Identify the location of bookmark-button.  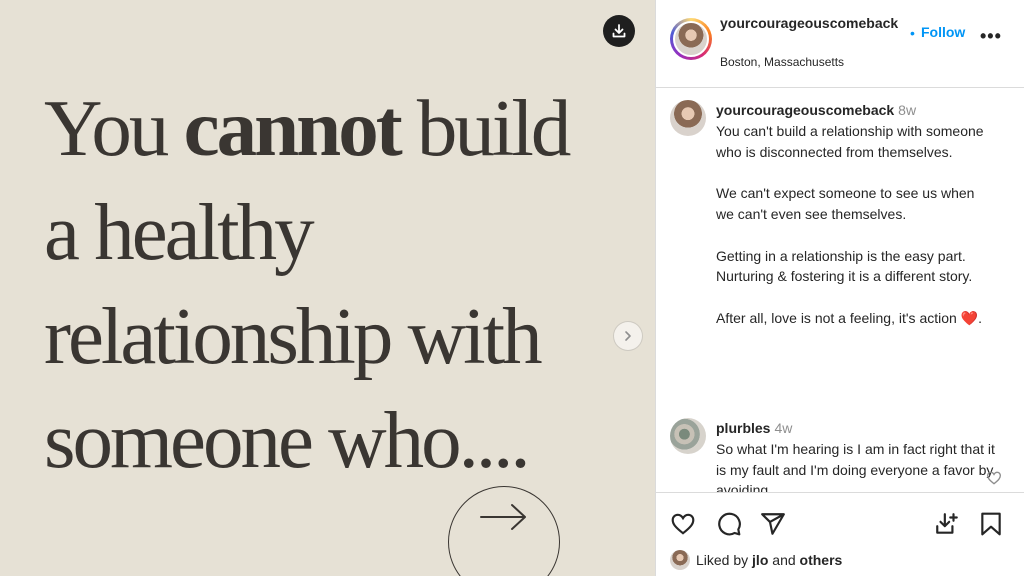
(991, 526).